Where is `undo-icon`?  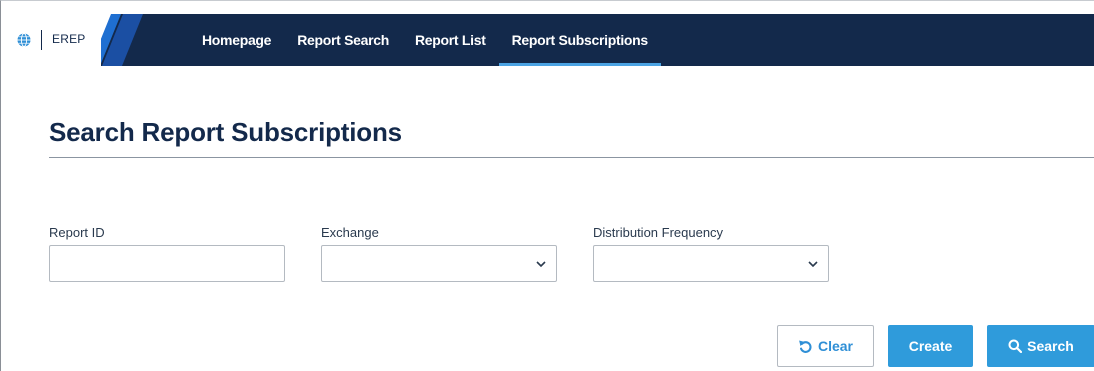 undo-icon is located at coordinates (805, 346).